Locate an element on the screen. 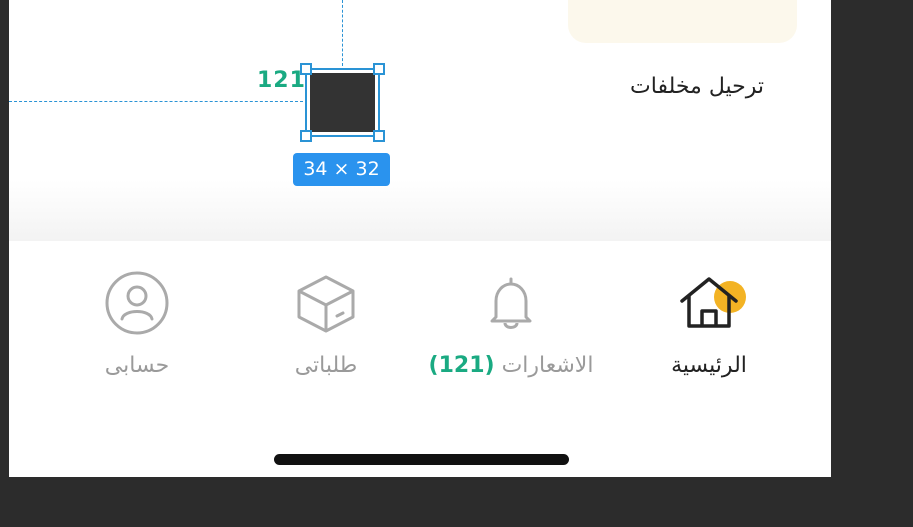 The image size is (913, 527). box-icon is located at coordinates (326, 303).